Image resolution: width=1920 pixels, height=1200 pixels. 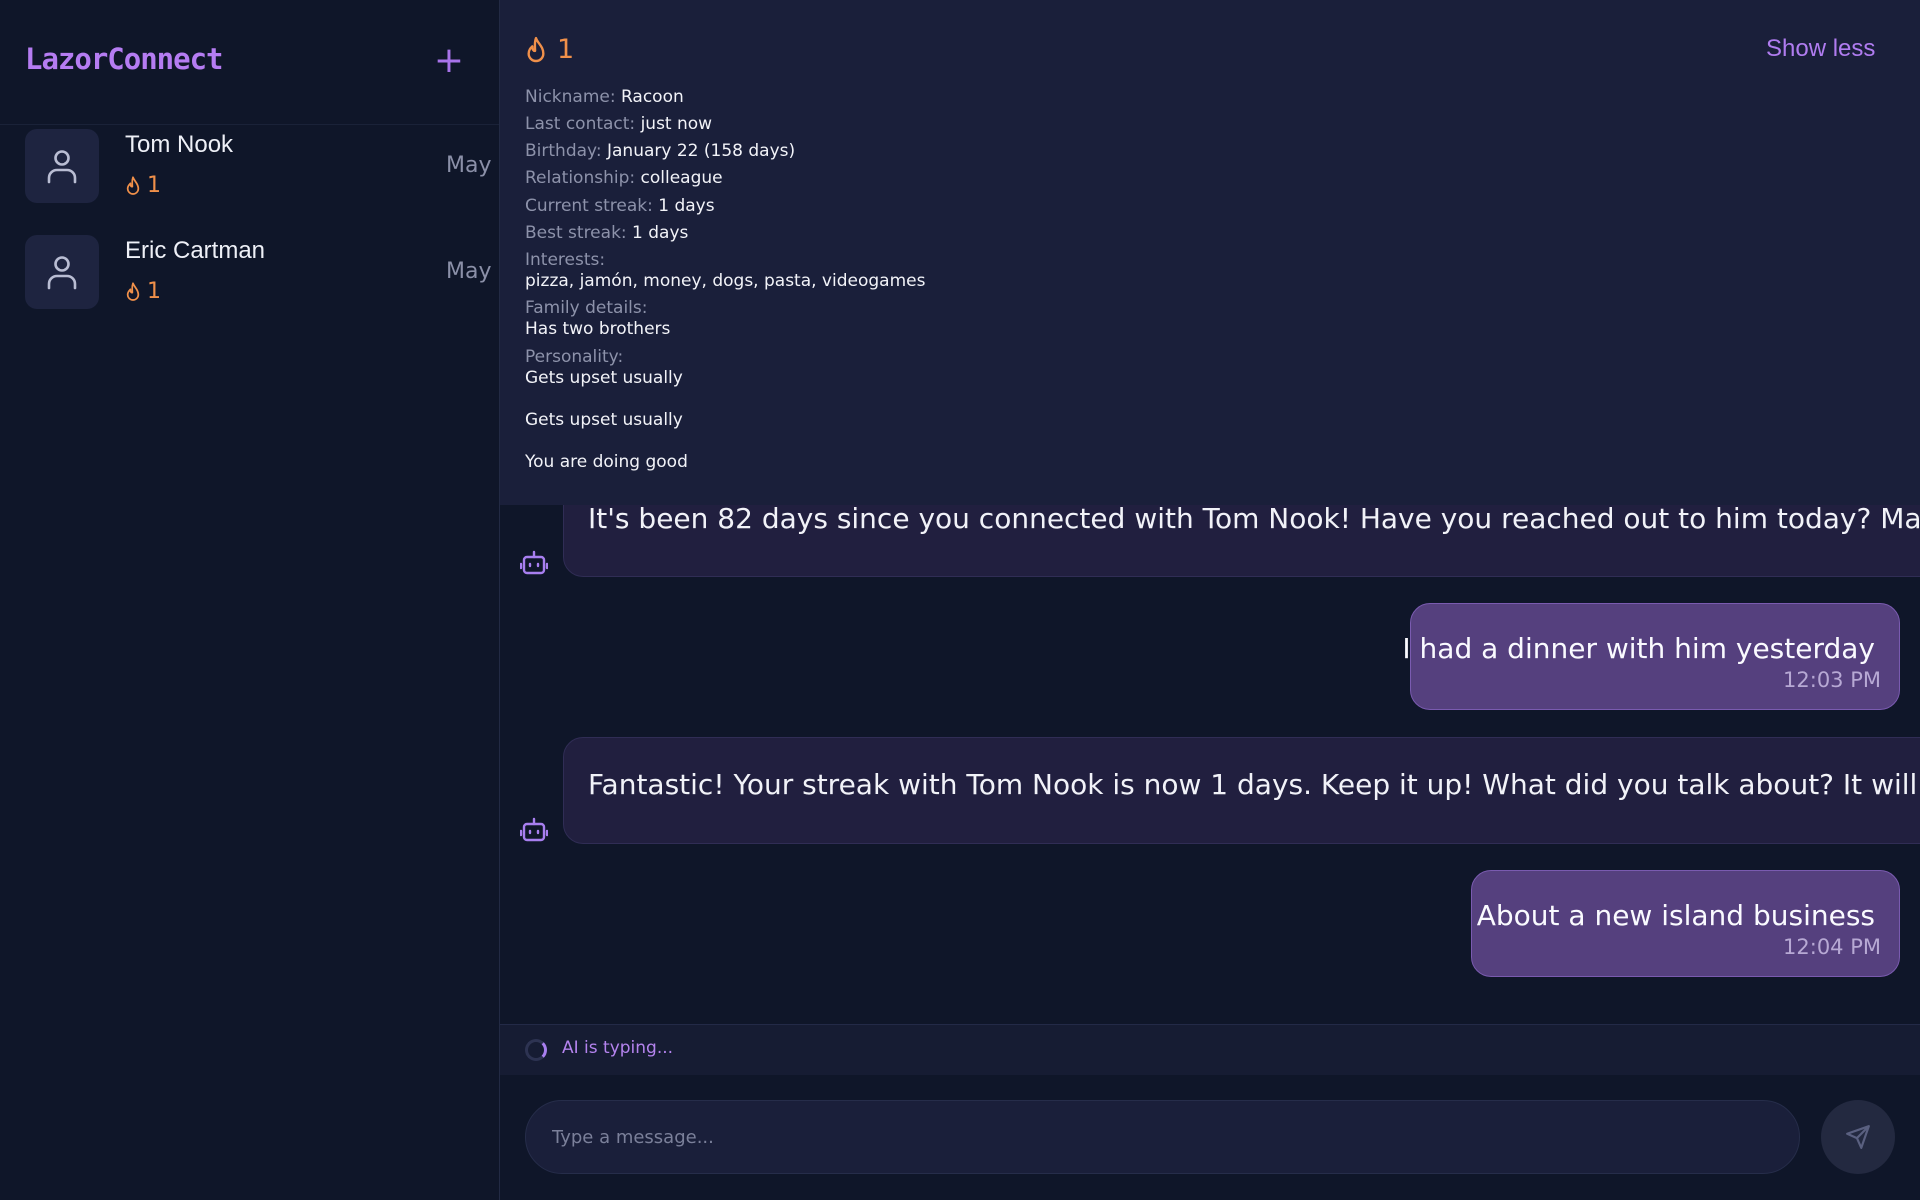 I want to click on contact-item-tom-nook: Tom Nook 1 May, so click(x=249, y=179).